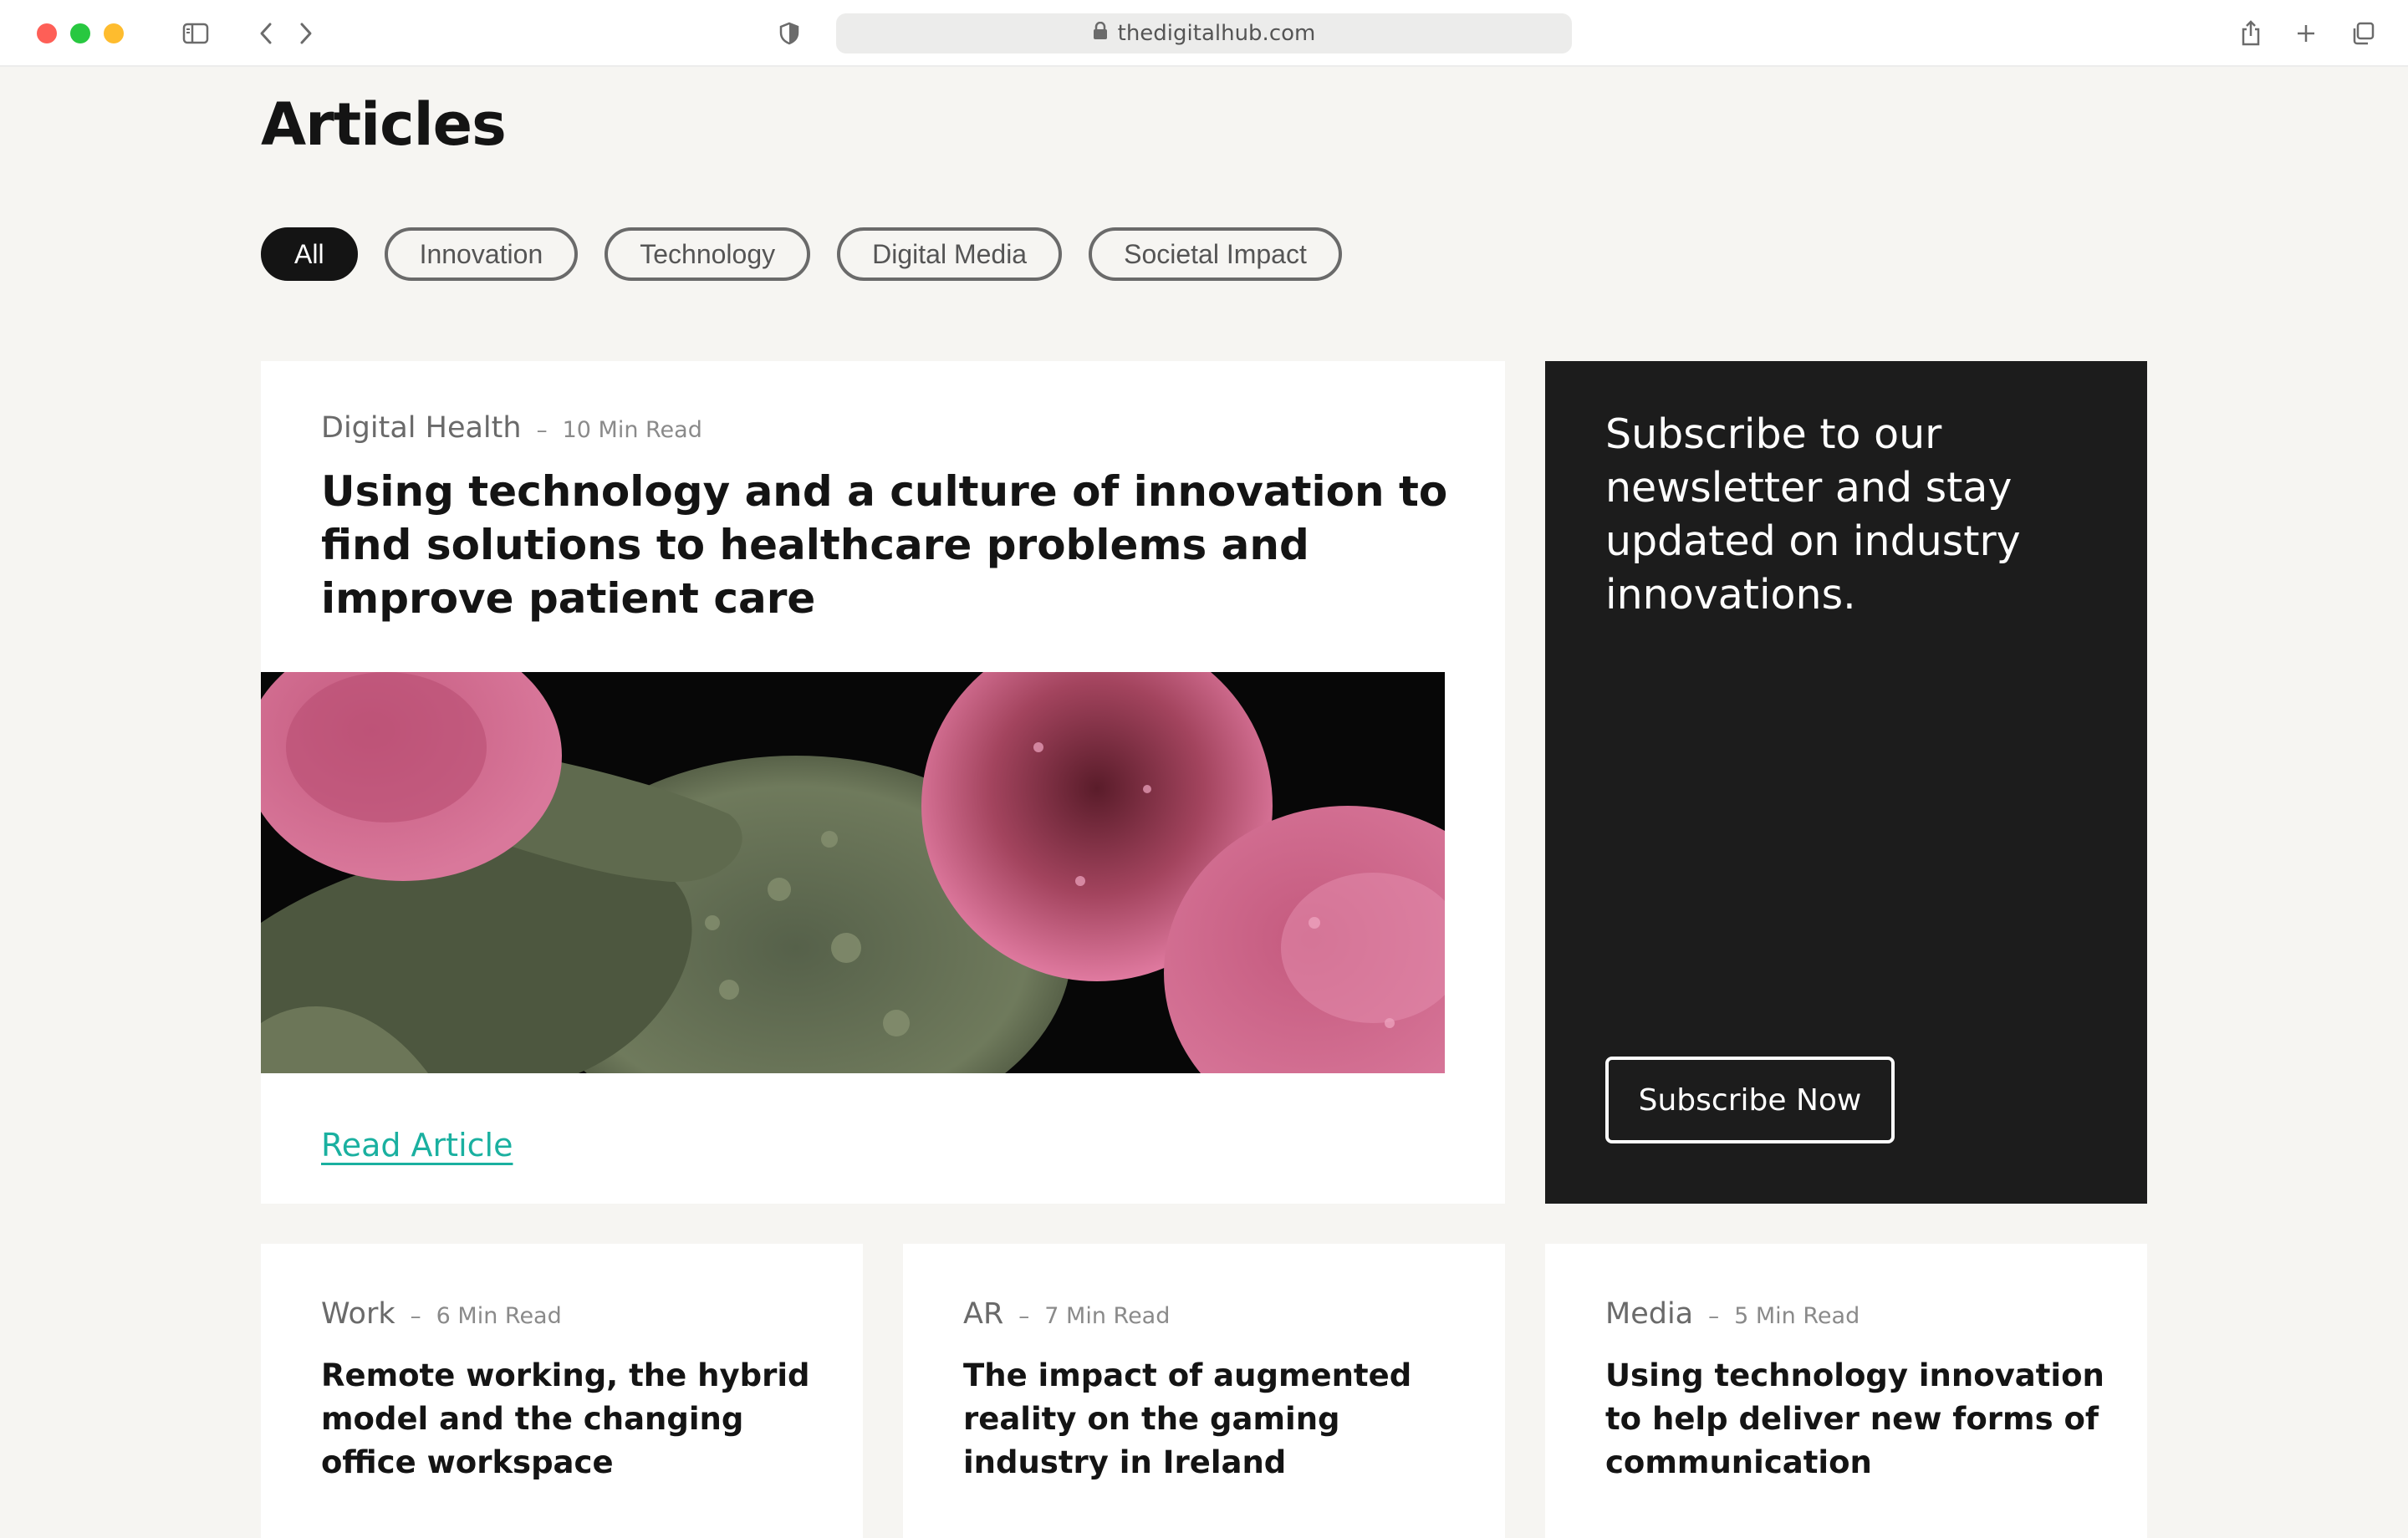 The image size is (2408, 1538). I want to click on subscribe-now-button: Subscribe Now, so click(1750, 1100).